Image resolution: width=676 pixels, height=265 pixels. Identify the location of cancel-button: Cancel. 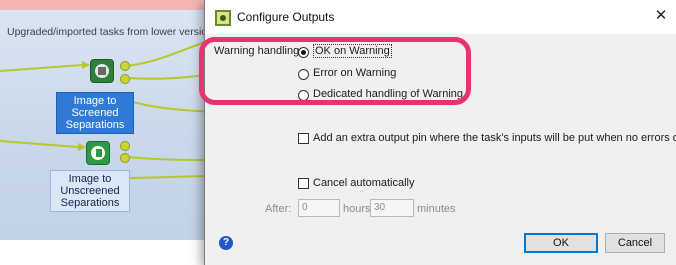
(635, 243).